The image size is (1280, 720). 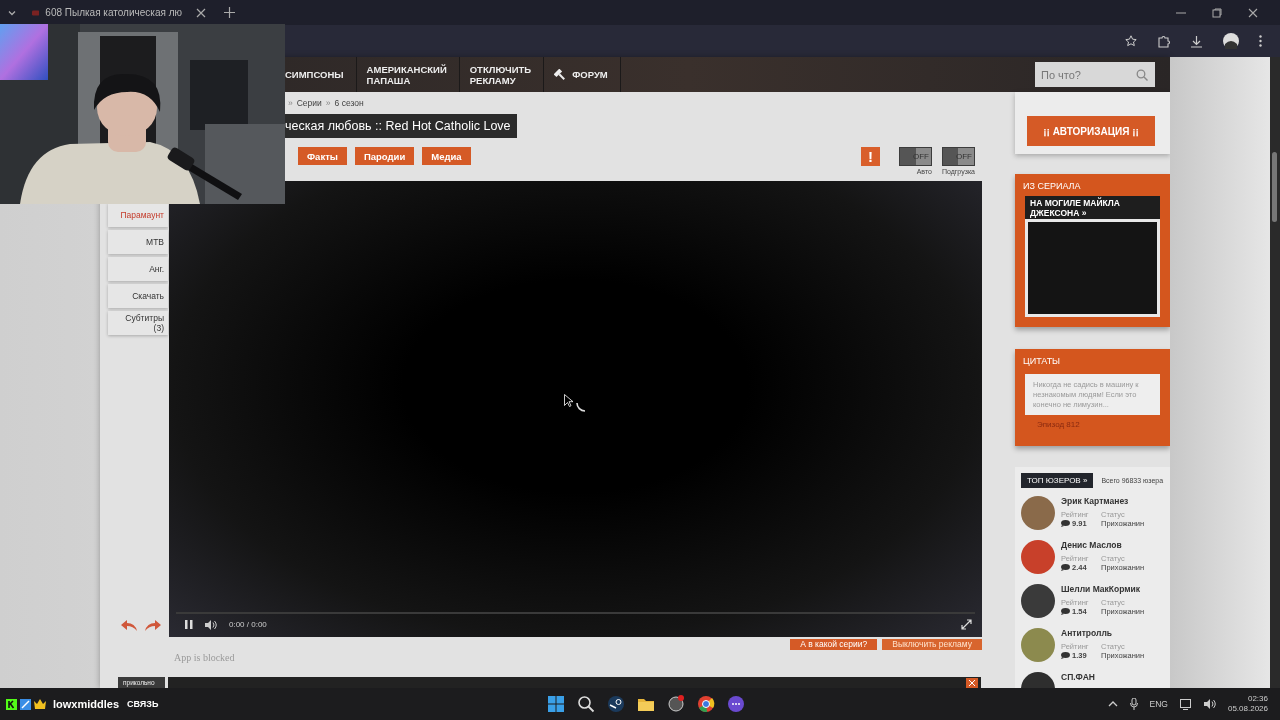 What do you see at coordinates (1260, 41) in the screenshot?
I see `more-menu-icon` at bounding box center [1260, 41].